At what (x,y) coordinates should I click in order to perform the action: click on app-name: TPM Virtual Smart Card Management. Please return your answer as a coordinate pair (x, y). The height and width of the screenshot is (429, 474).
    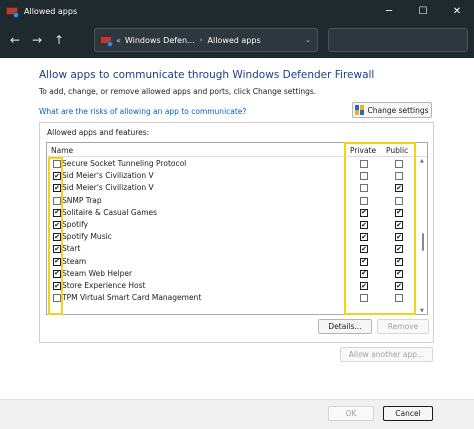
    Looking at the image, I should click on (132, 298).